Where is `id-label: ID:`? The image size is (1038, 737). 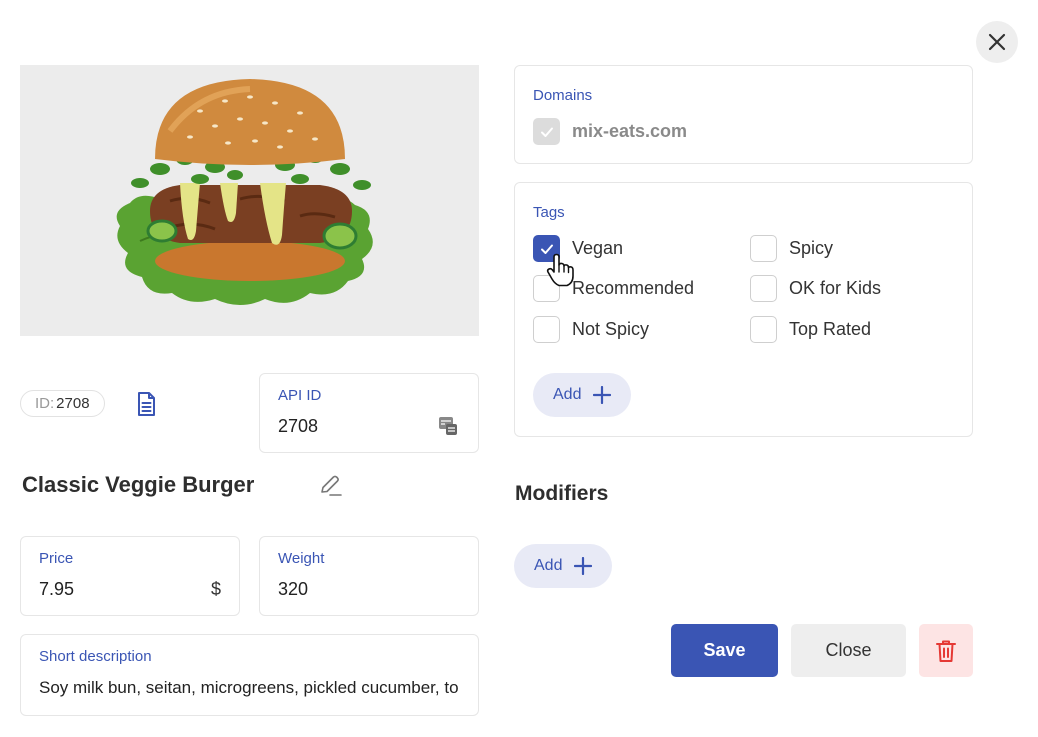
id-label: ID: is located at coordinates (45, 403).